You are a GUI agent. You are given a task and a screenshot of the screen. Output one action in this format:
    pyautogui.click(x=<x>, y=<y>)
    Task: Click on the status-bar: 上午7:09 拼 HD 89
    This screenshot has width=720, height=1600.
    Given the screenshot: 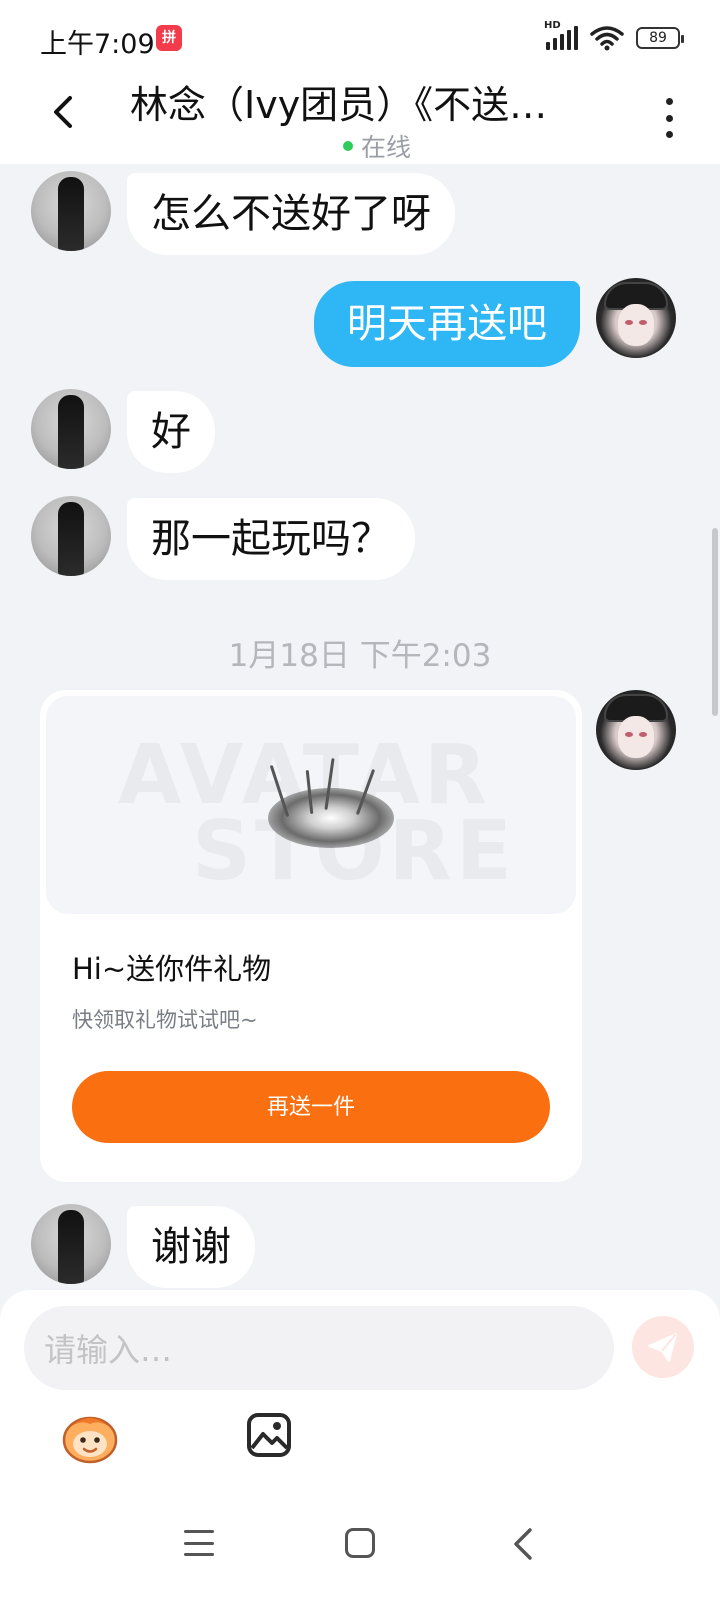 What is the action you would take?
    pyautogui.click(x=360, y=37)
    